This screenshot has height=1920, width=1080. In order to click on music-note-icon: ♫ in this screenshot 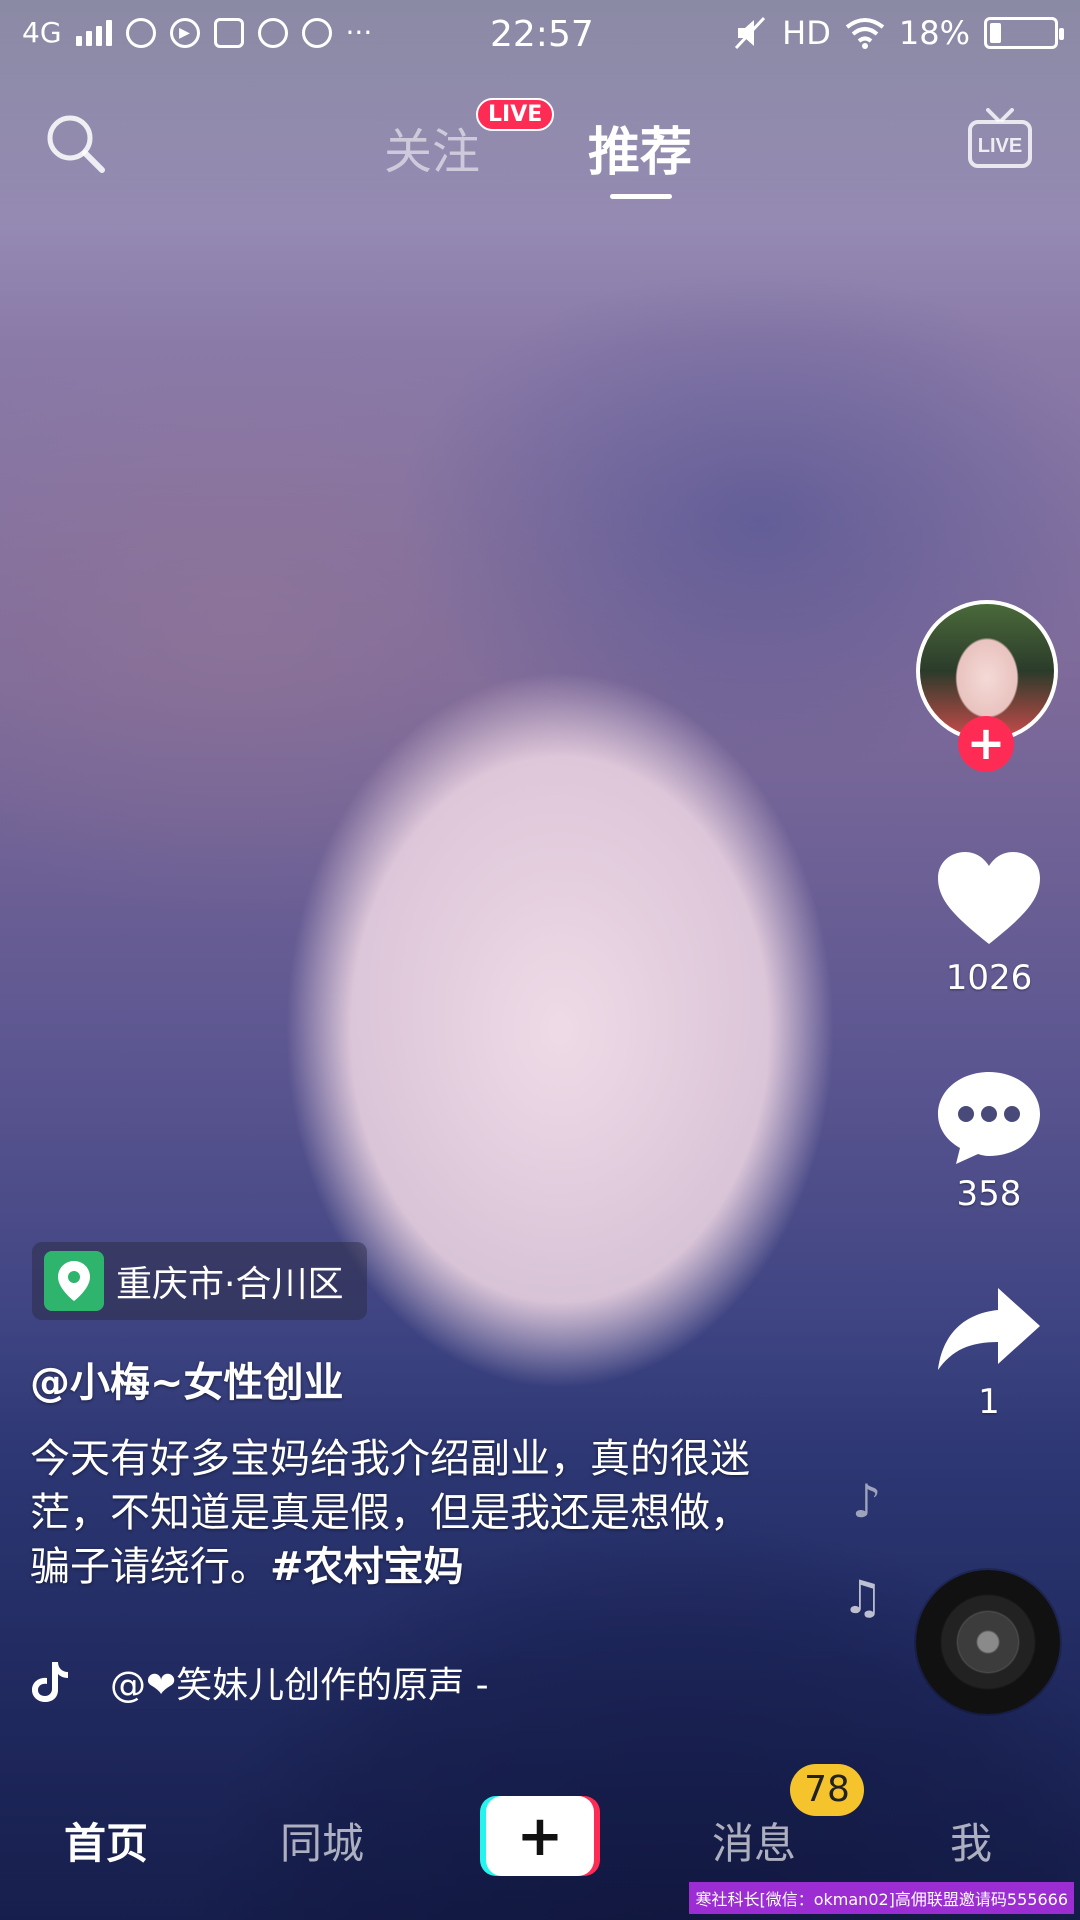, I will do `click(863, 1597)`.